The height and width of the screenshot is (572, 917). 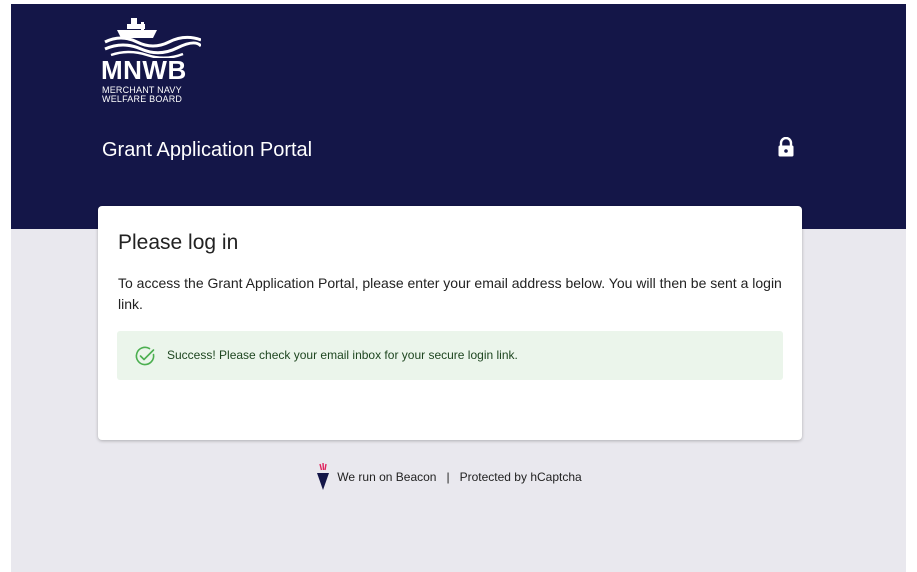 What do you see at coordinates (521, 477) in the screenshot?
I see `hcaptcha-link: Protected by hCaptcha` at bounding box center [521, 477].